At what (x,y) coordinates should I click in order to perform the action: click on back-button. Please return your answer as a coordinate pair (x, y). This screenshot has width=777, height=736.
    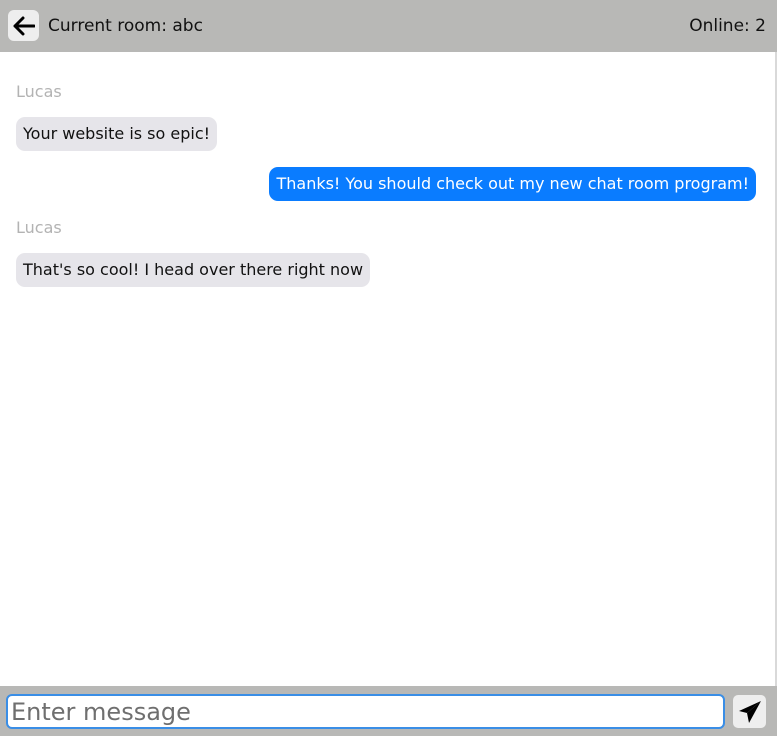
    Looking at the image, I should click on (23, 25).